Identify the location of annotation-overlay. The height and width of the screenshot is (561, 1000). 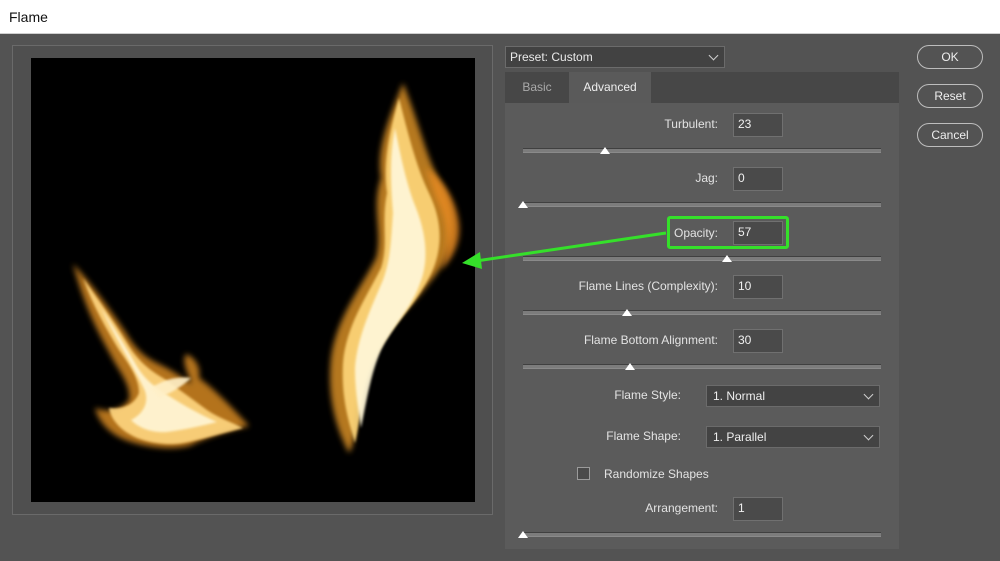
(564, 250).